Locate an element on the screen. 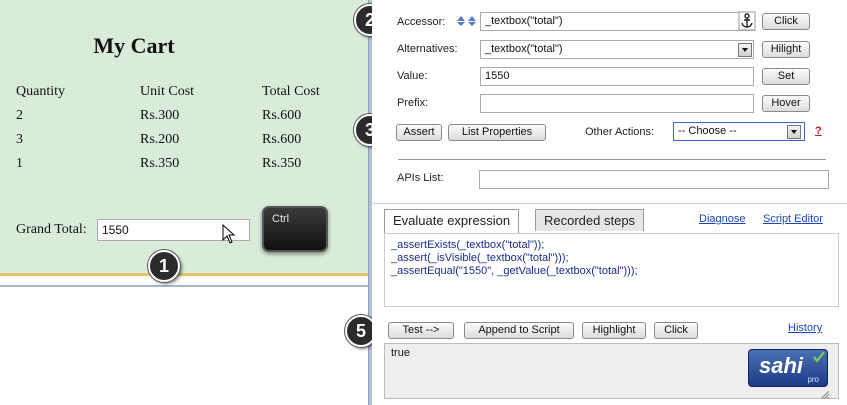 This screenshot has width=847, height=405. accessor-label: Accessor: is located at coordinates (421, 22).